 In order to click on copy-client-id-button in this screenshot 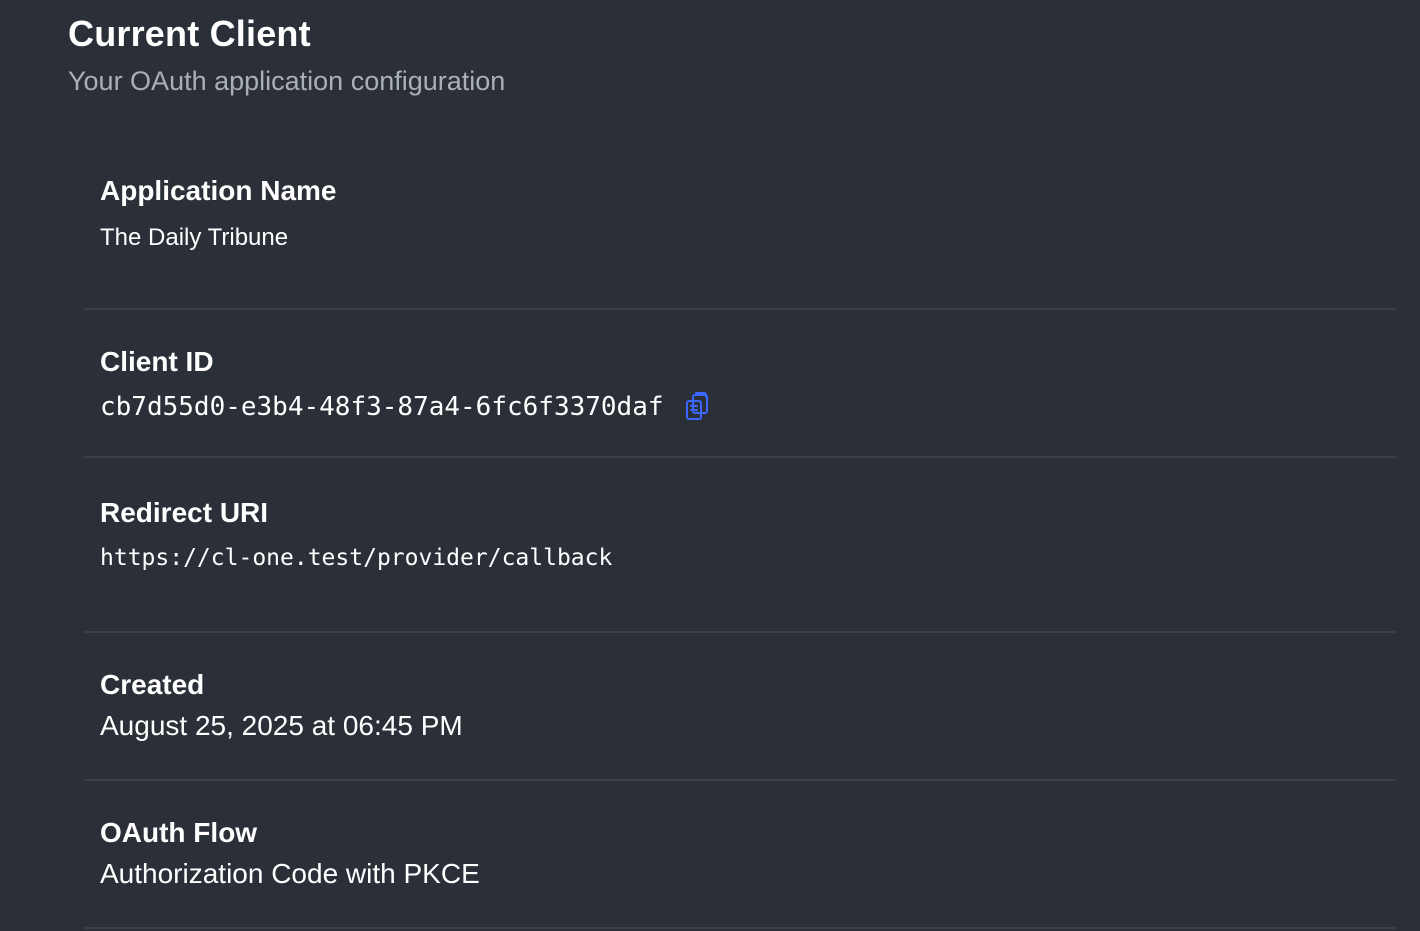, I will do `click(697, 407)`.